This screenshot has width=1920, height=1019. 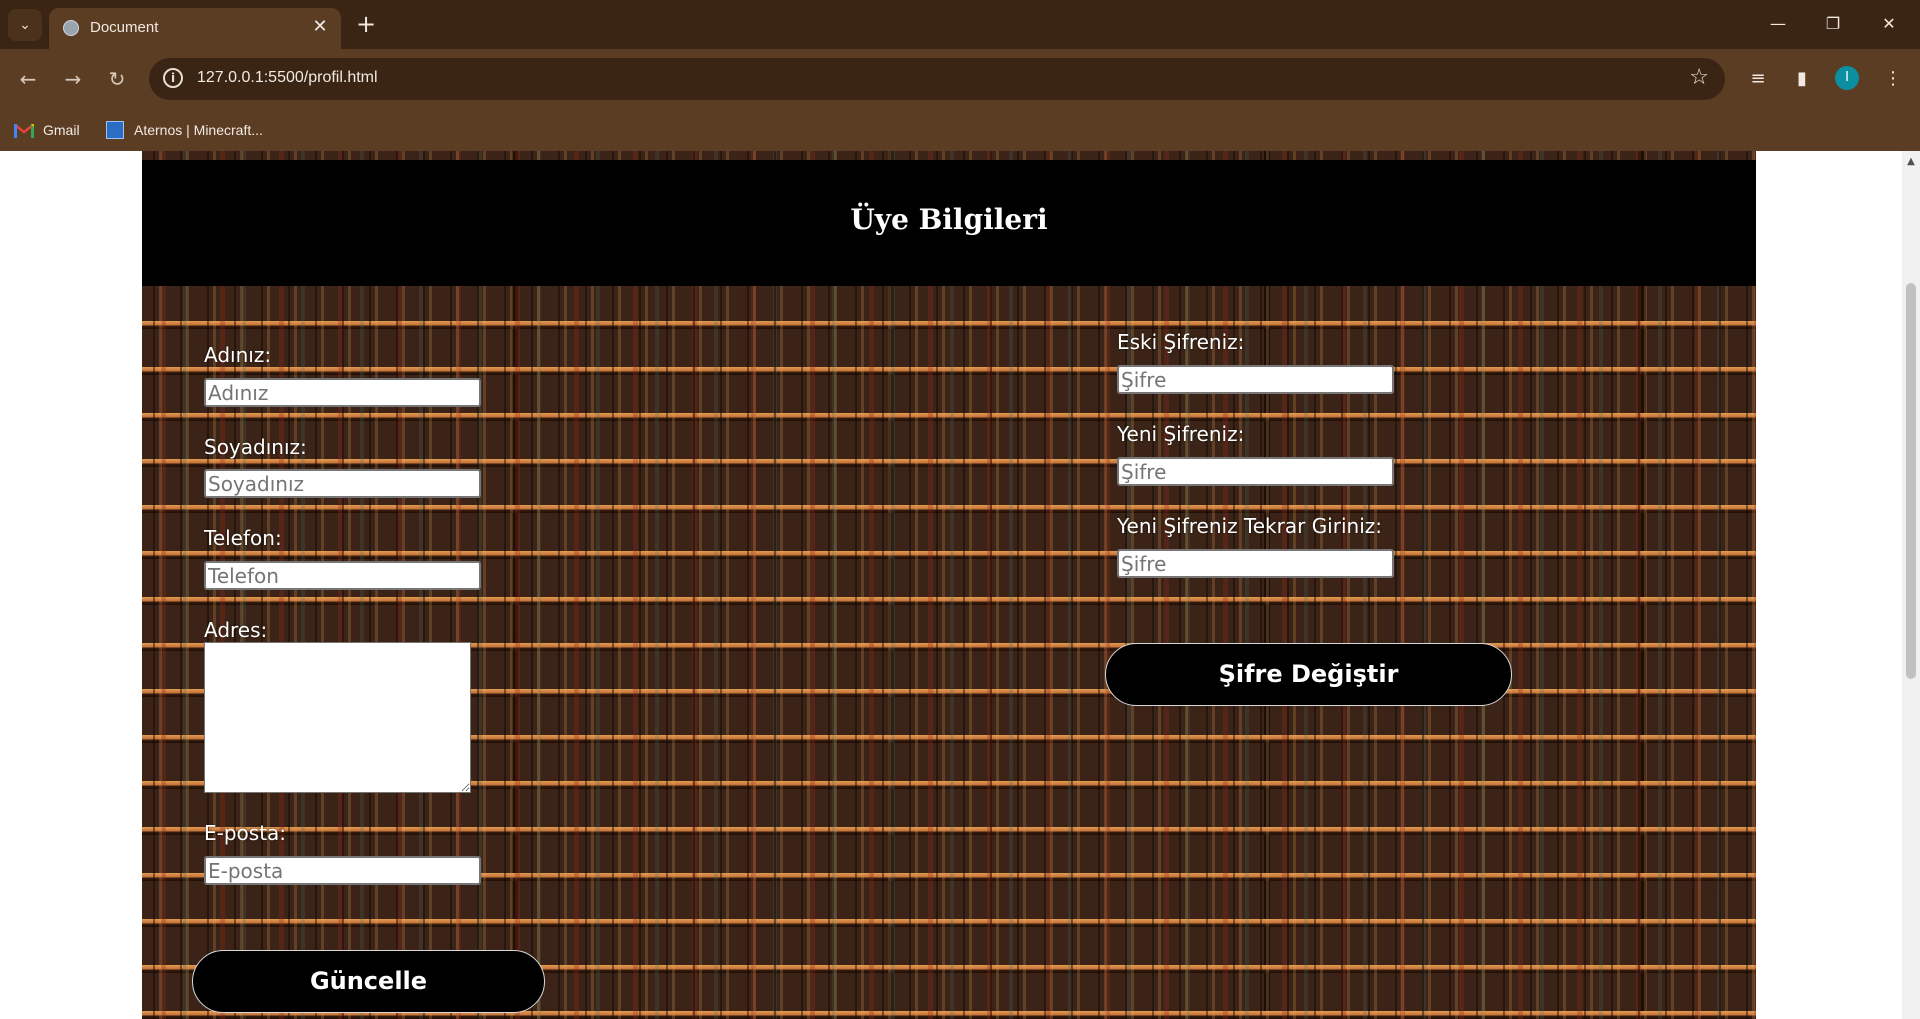 I want to click on tab-title: Document, so click(x=124, y=27).